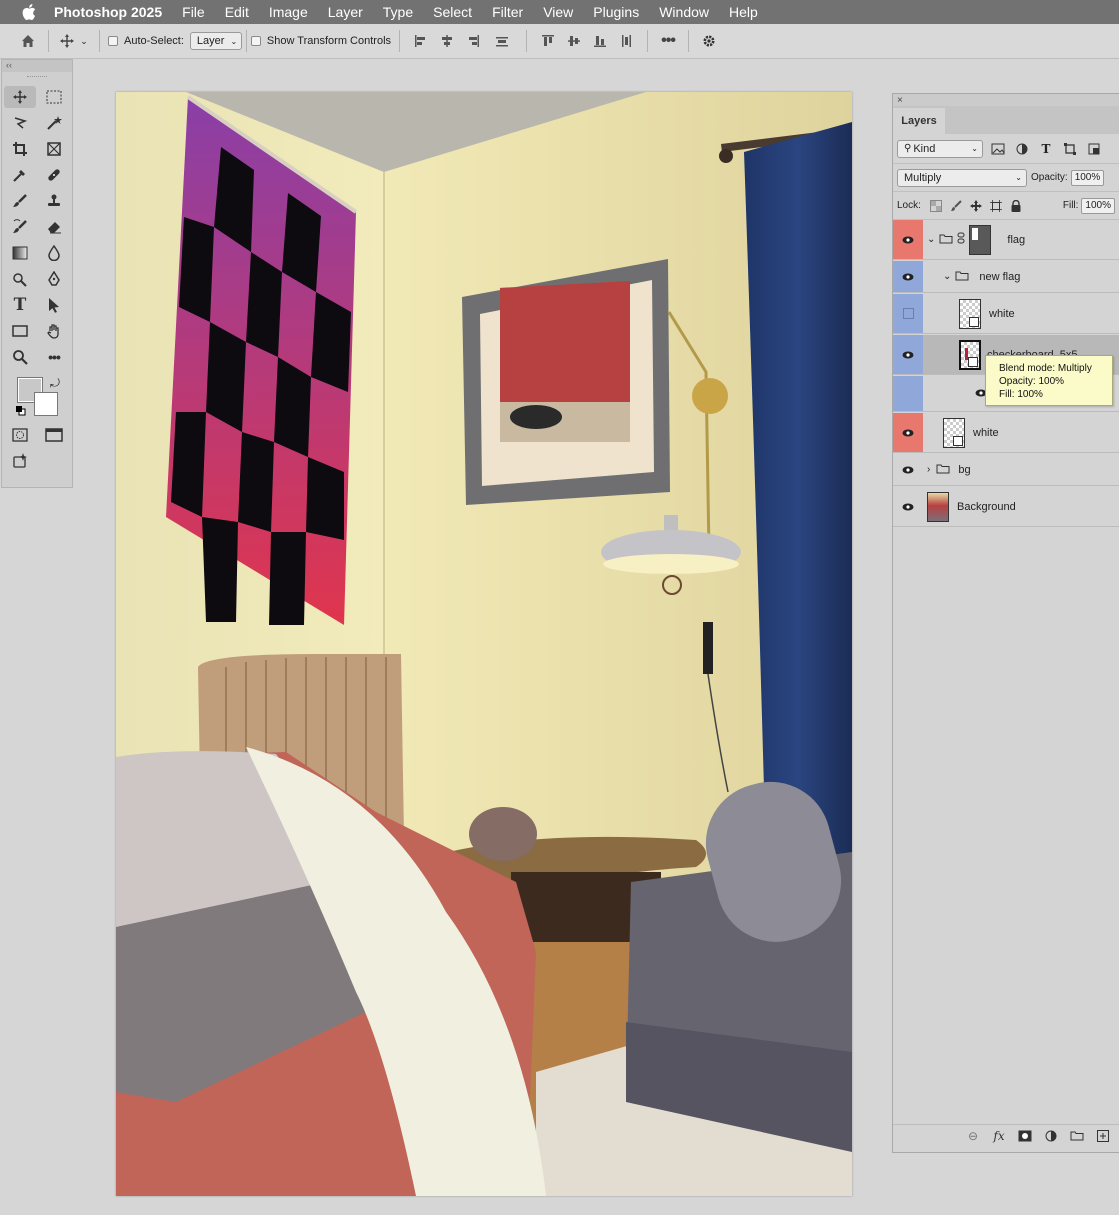  I want to click on move-tool-preset-icon, so click(67, 41).